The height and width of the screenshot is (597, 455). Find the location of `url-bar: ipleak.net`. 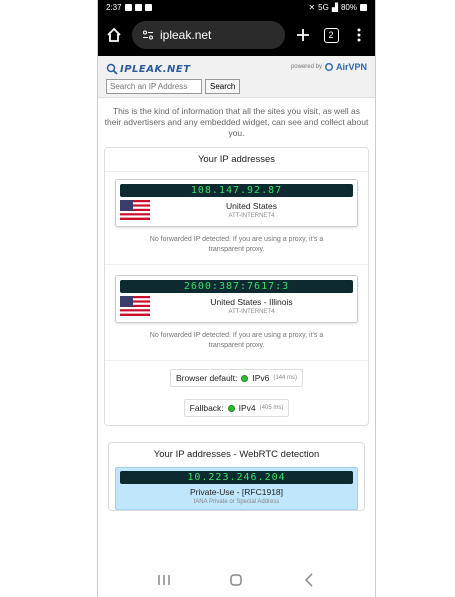

url-bar: ipleak.net is located at coordinates (208, 35).